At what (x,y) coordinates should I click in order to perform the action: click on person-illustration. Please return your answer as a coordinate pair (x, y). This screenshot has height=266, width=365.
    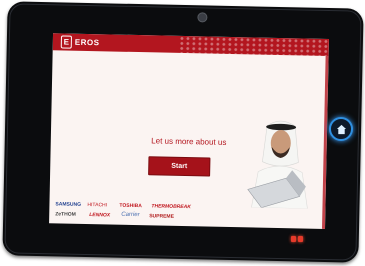
    Looking at the image, I should click on (277, 164).